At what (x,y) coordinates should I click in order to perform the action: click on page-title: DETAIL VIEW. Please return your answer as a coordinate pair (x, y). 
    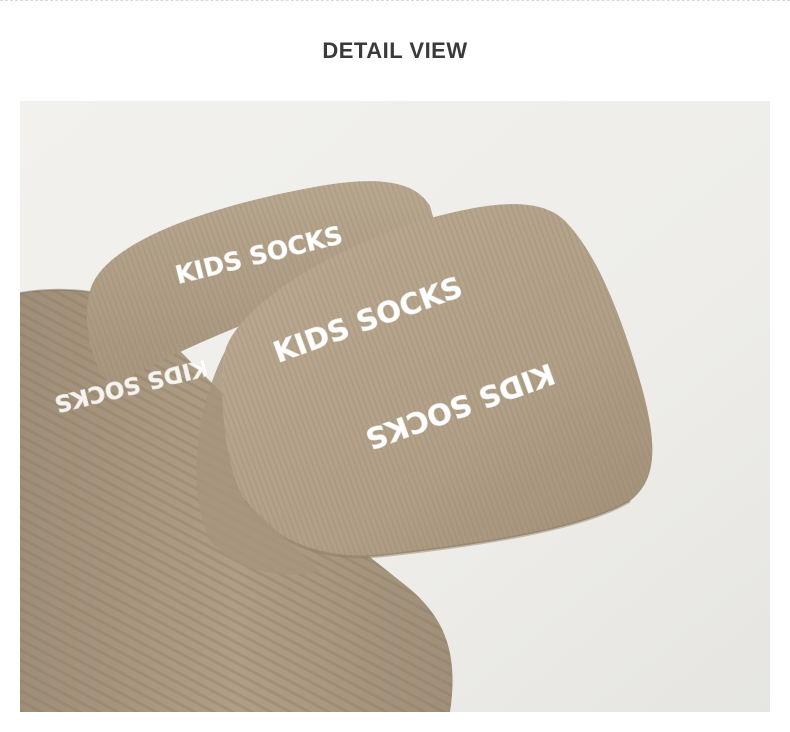
    Looking at the image, I should click on (395, 50).